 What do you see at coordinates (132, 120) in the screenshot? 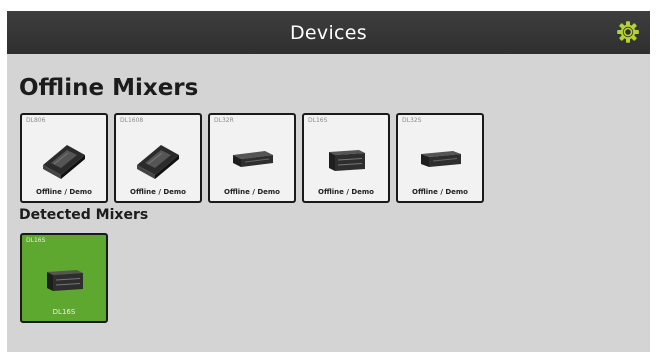
I see `tile-mixer-name: DL1608` at bounding box center [132, 120].